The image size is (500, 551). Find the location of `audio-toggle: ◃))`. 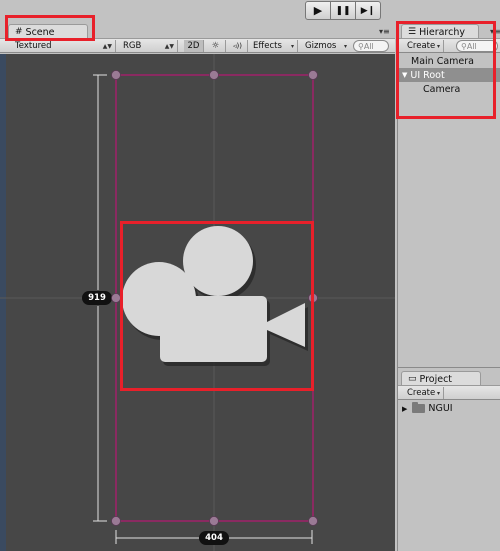

audio-toggle: ◃)) is located at coordinates (238, 46).